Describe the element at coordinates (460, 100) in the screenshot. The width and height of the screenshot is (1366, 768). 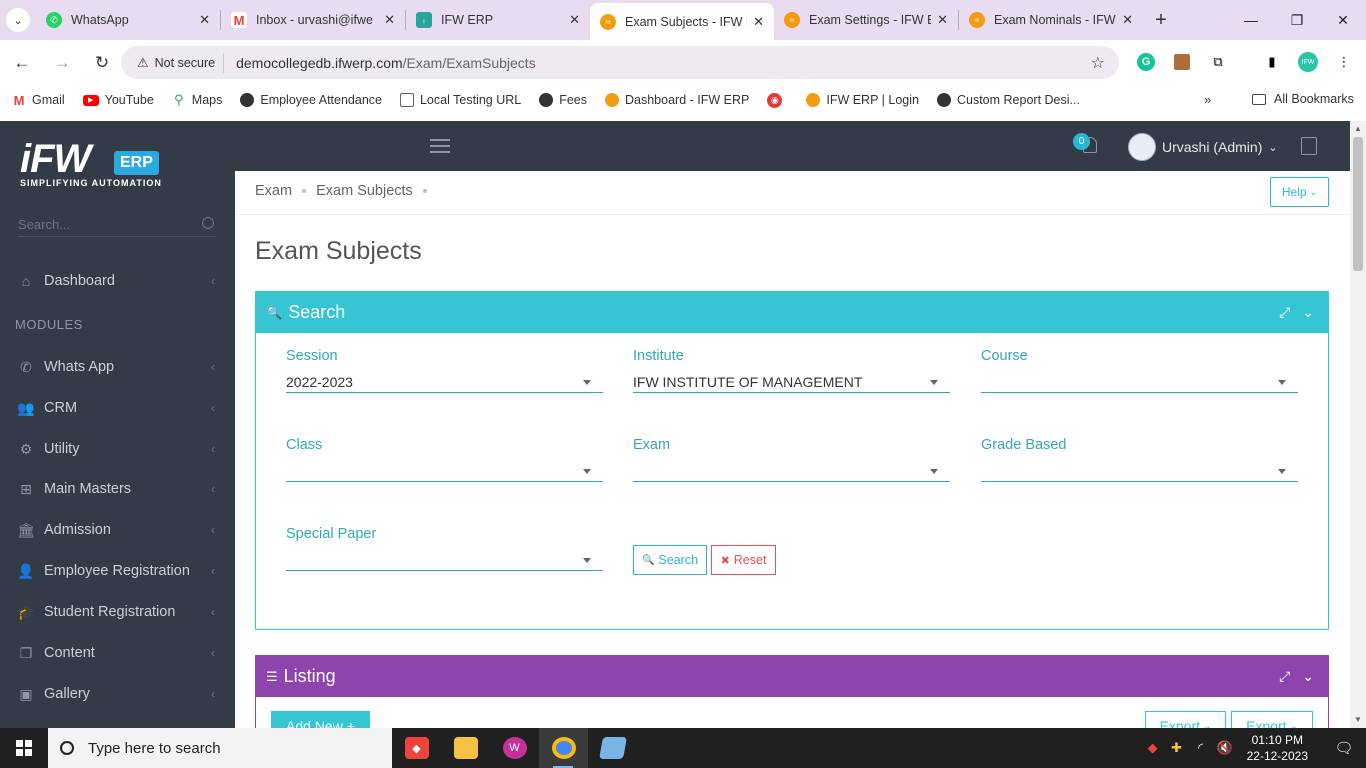
I see `bookmark-local-testing: Local Testing URL` at that location.